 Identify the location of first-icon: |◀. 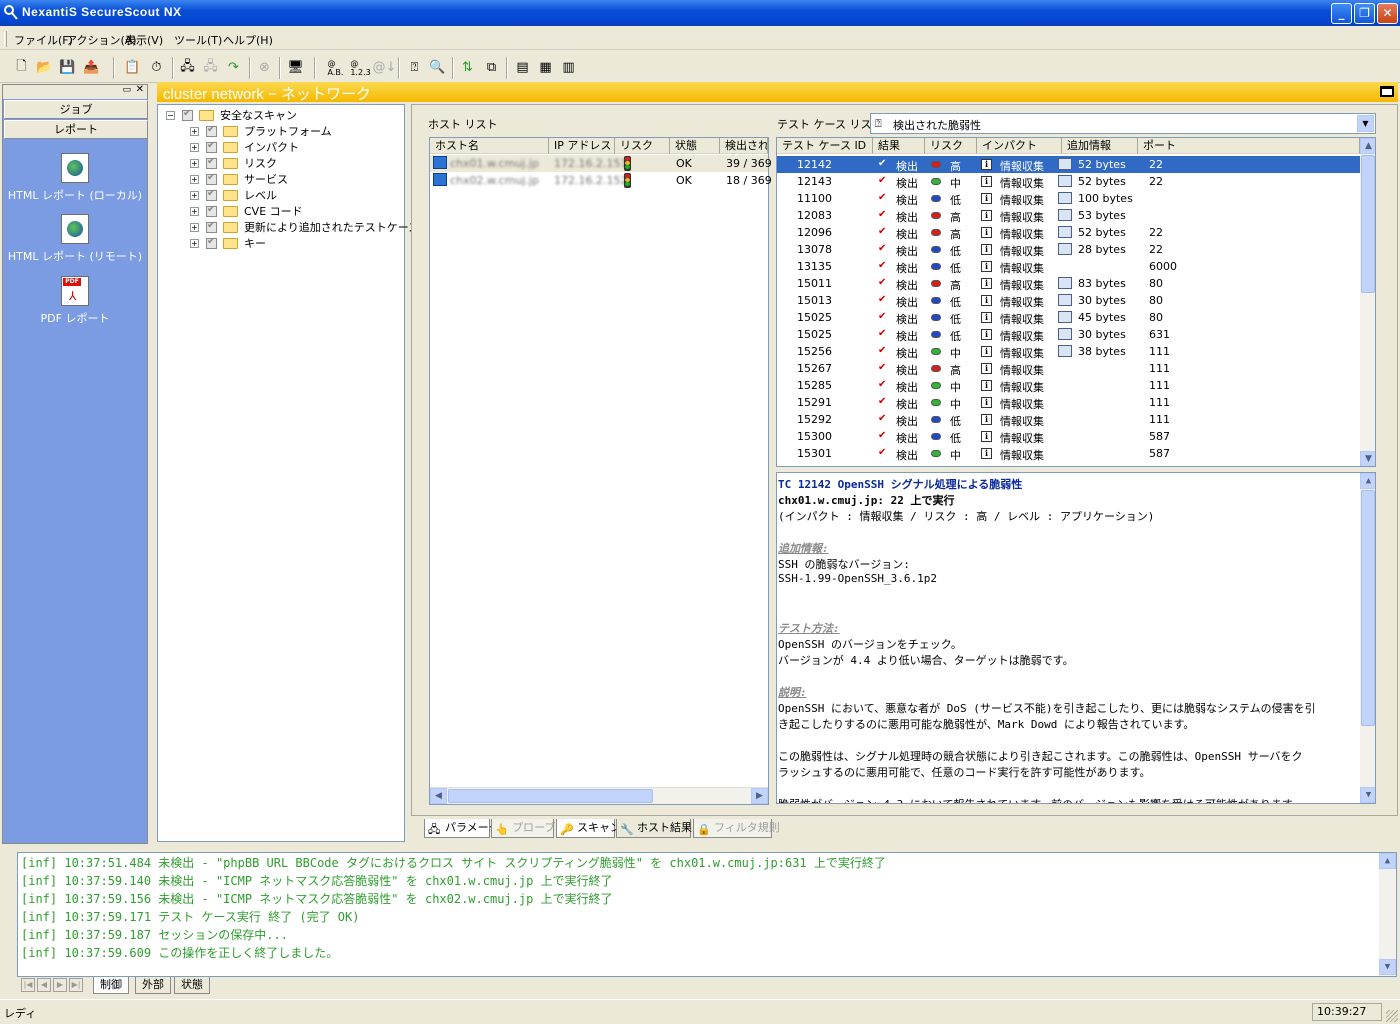
(28, 985).